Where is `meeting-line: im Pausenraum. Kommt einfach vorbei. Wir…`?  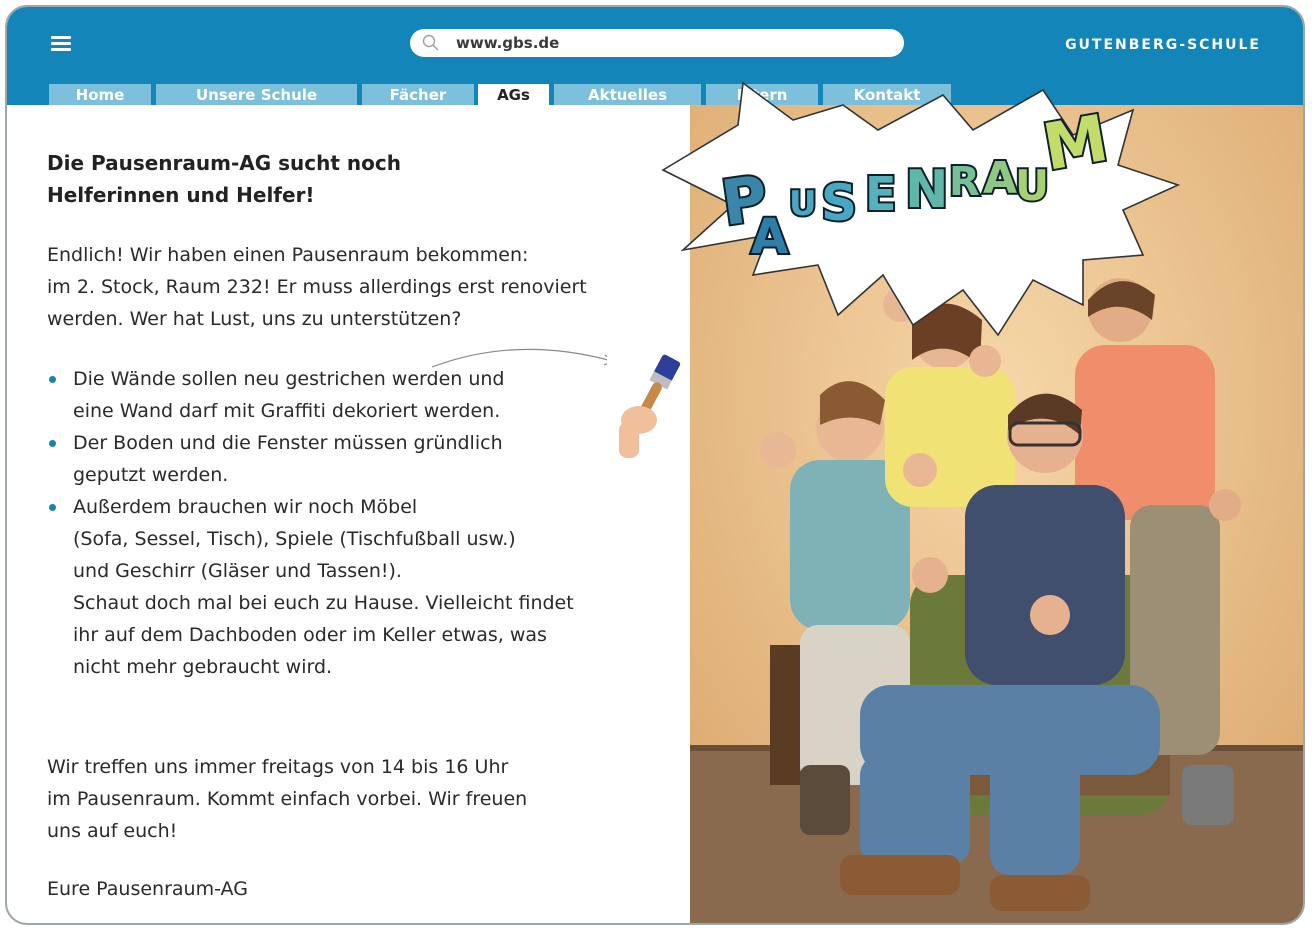
meeting-line: im Pausenraum. Kommt einfach vorbei. Wir… is located at coordinates (287, 799).